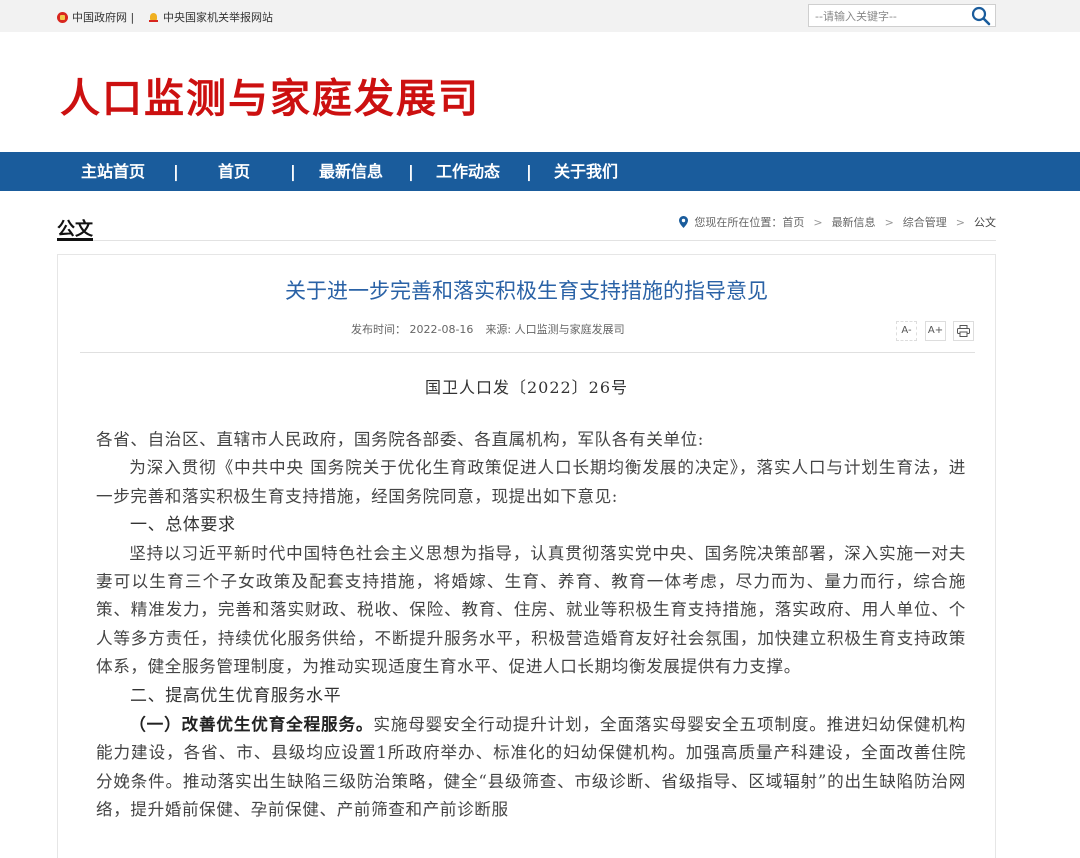 The image size is (1080, 858). Describe the element at coordinates (103, 17) in the screenshot. I see `gov-site-link-label: 中国政府网 |` at that location.